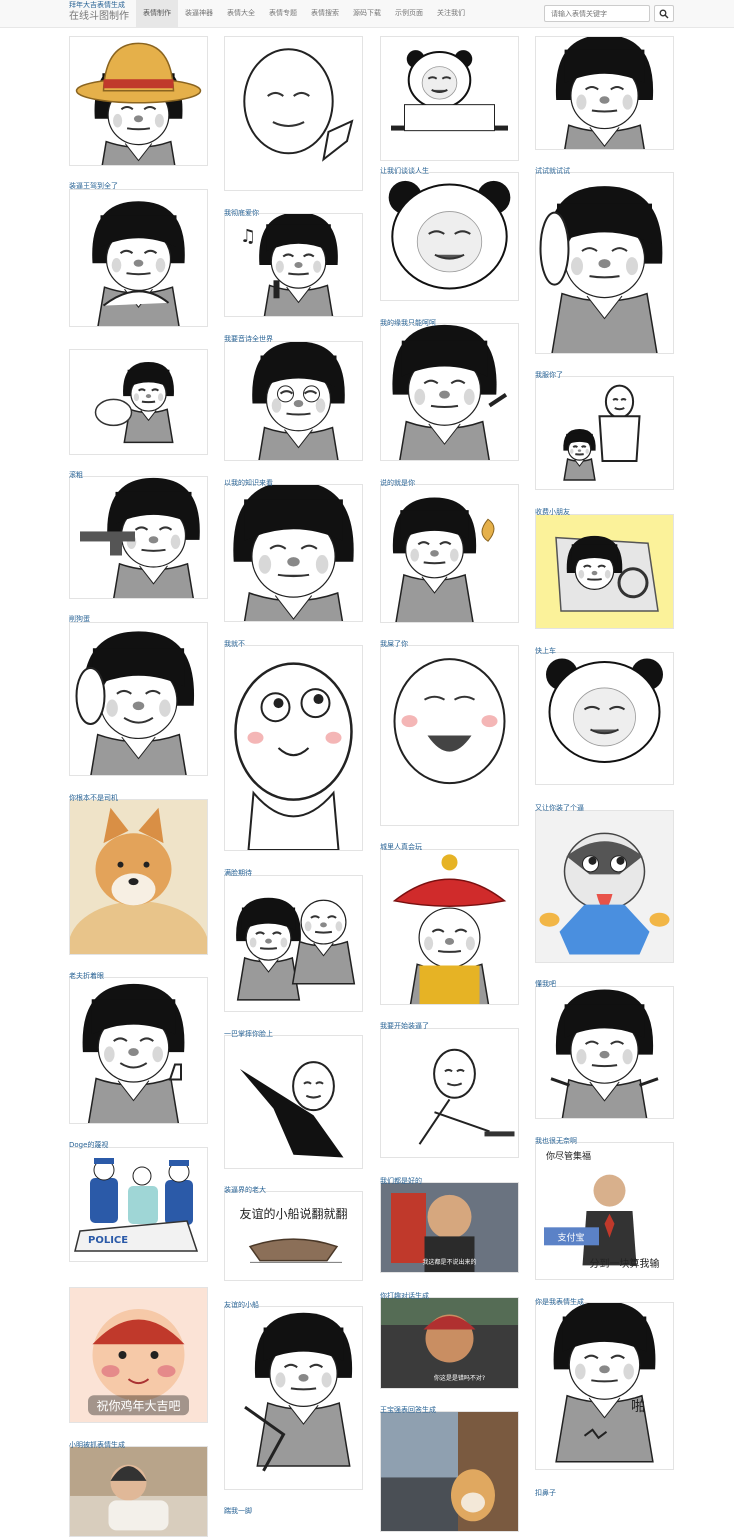 This screenshot has height=1537, width=734. I want to click on meme-caption-link: 我要开始装逼了, so click(404, 1026).